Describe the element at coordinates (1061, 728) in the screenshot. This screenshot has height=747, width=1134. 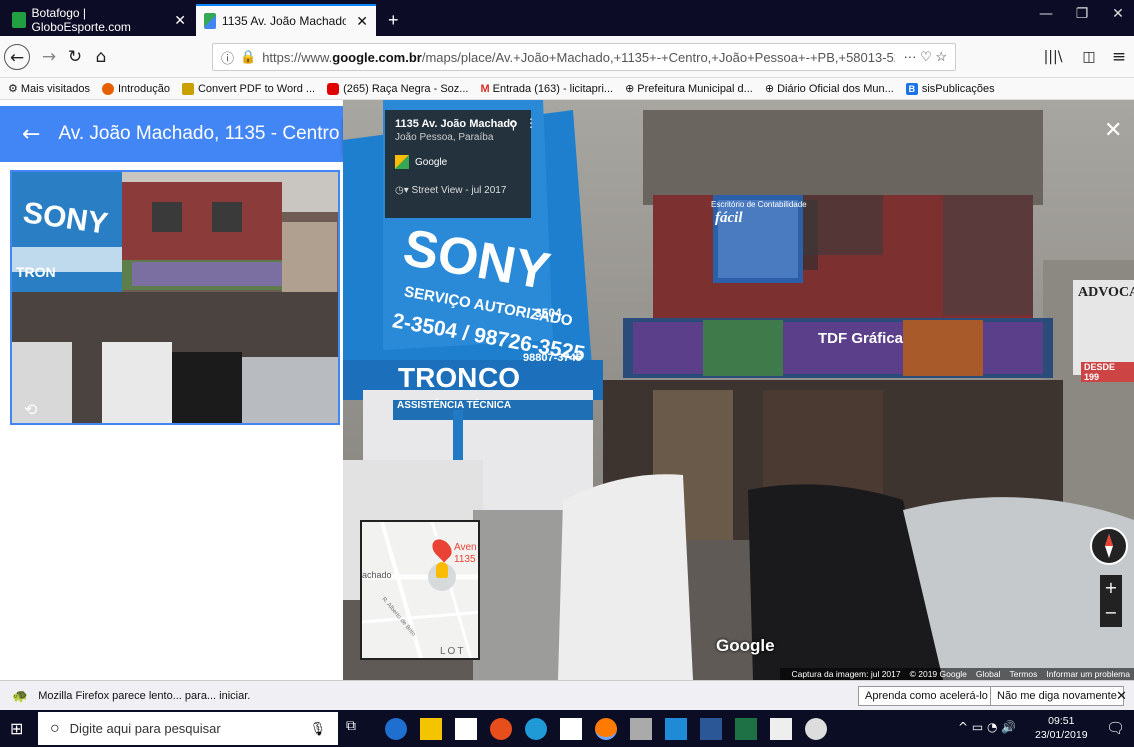
I see `taskbar-clock: 09:51 23/01/2019` at that location.